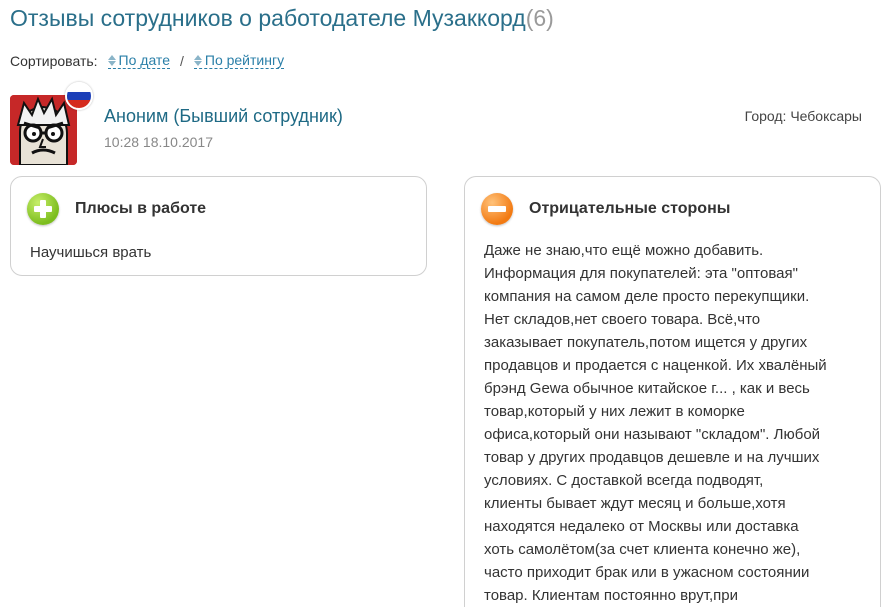 The width and height of the screenshot is (881, 607). What do you see at coordinates (141, 208) in the screenshot?
I see `pros-title: Плюсы в работе` at bounding box center [141, 208].